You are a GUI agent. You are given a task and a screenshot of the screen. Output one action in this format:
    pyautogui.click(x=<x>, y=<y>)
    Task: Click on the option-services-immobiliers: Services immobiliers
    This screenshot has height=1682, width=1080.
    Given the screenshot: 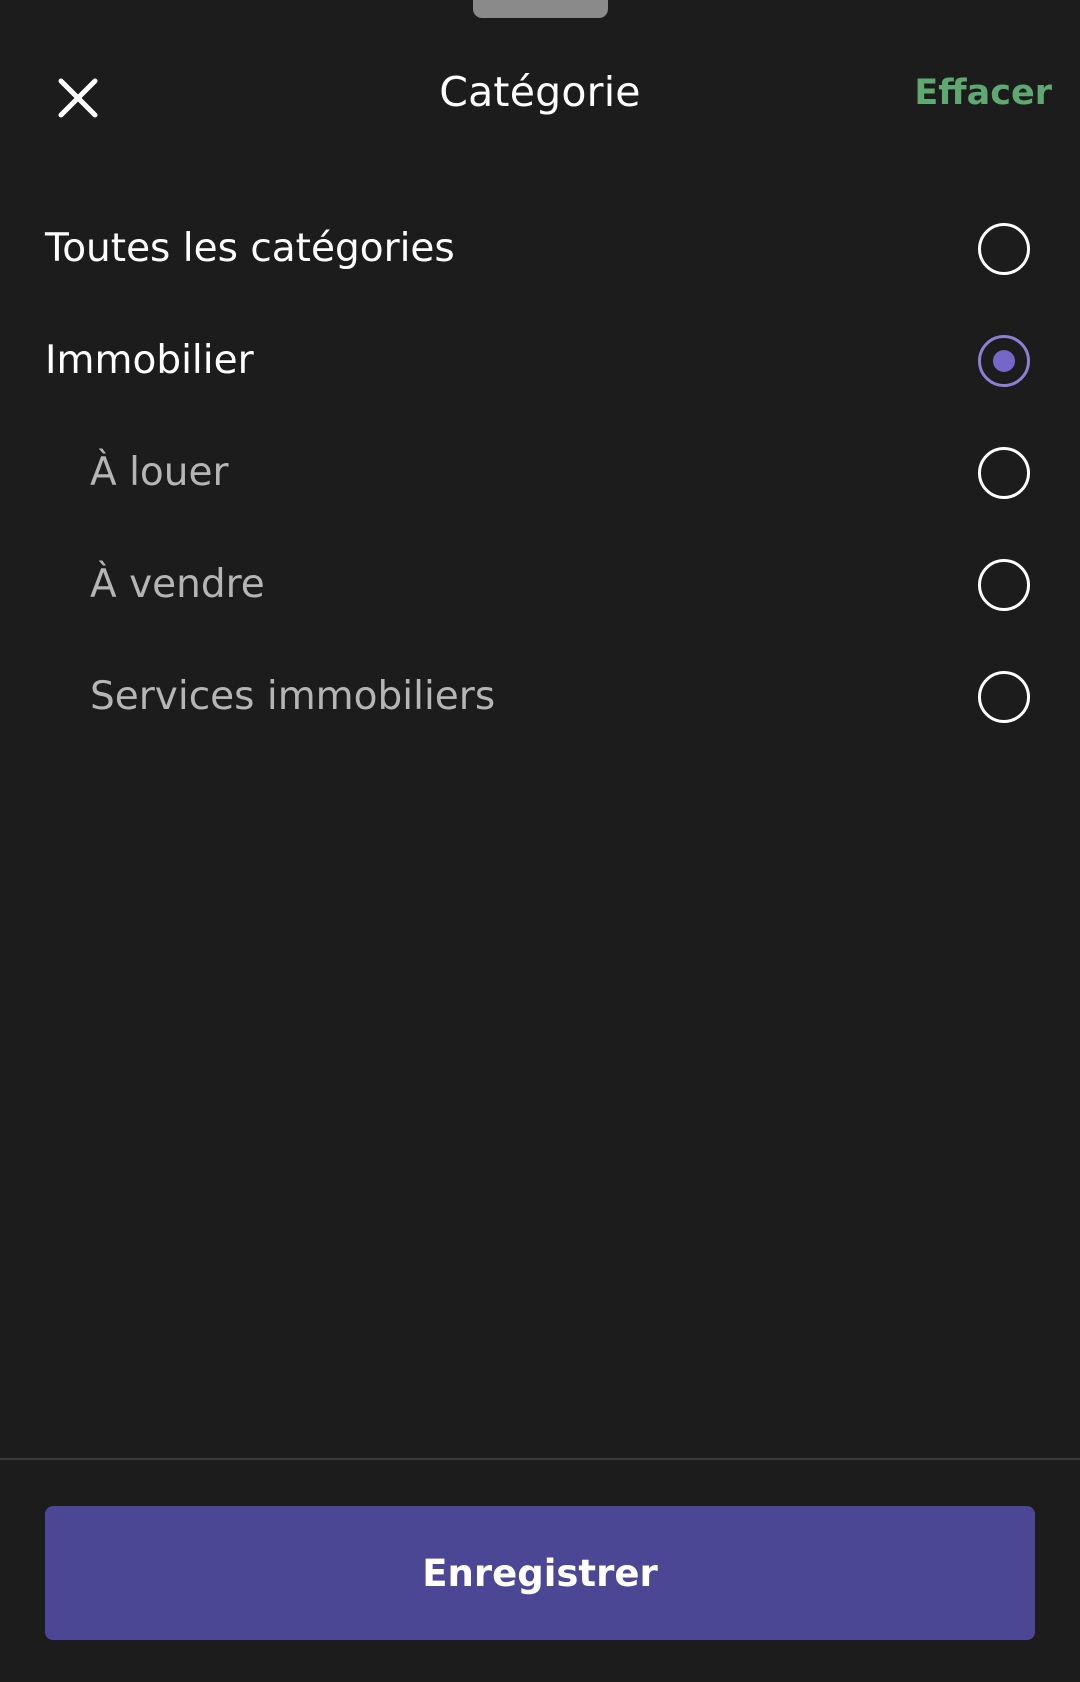 What is the action you would take?
    pyautogui.click(x=540, y=699)
    